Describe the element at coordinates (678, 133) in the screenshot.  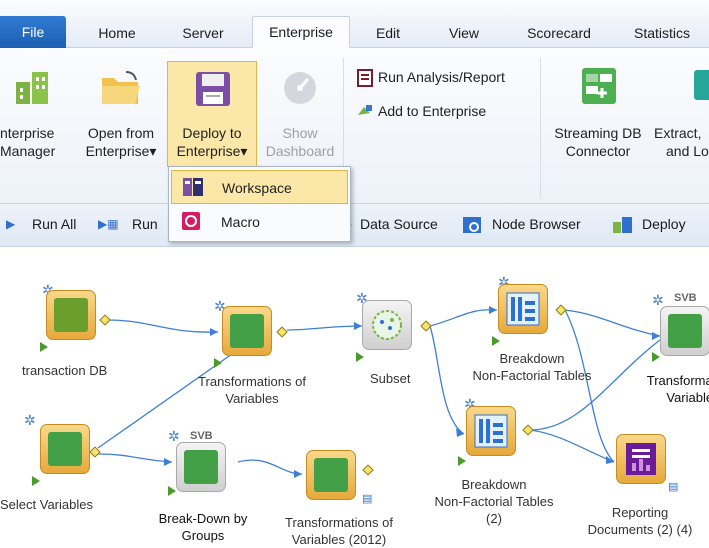
I see `extract-label-1: Extract,` at that location.